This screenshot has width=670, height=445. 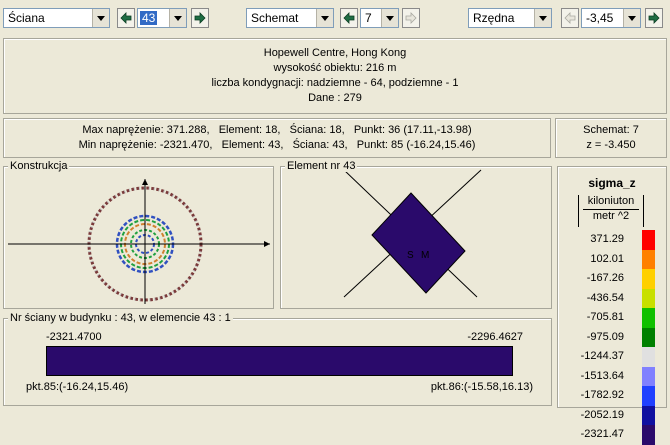 I want to click on axis-select-dropdown-icon, so click(x=542, y=18).